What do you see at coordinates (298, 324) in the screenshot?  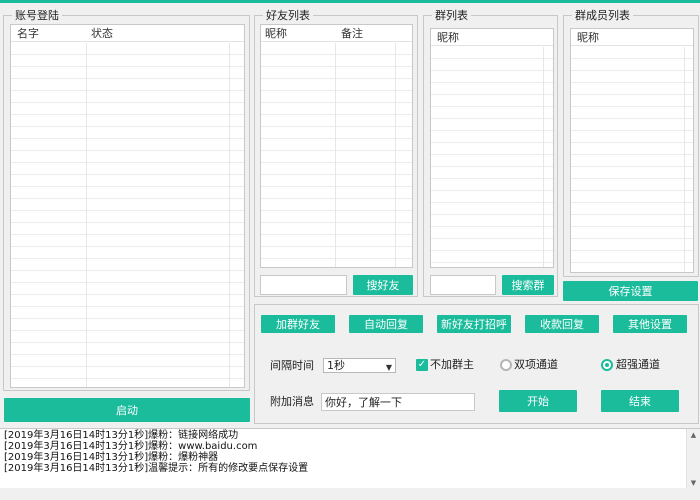 I see `add-group-friends-button: 加群好友` at bounding box center [298, 324].